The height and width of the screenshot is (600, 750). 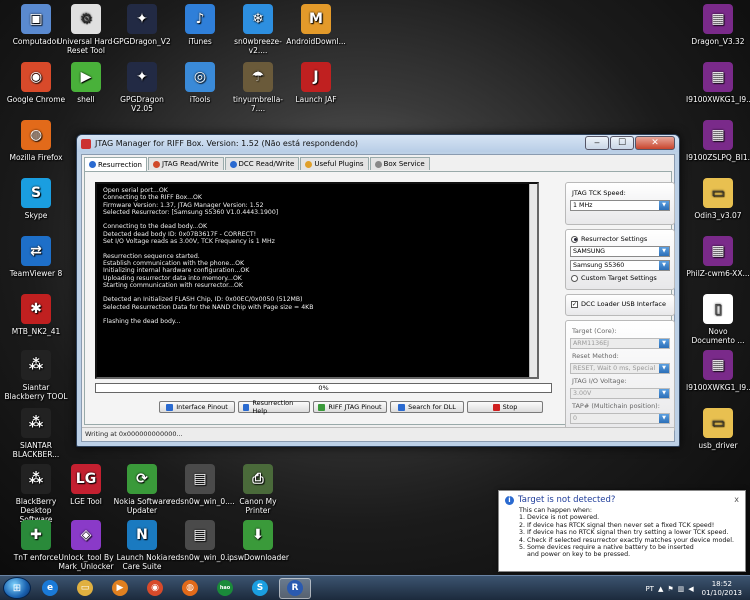 What do you see at coordinates (718, 193) in the screenshot?
I see `folder-icon: ▭` at bounding box center [718, 193].